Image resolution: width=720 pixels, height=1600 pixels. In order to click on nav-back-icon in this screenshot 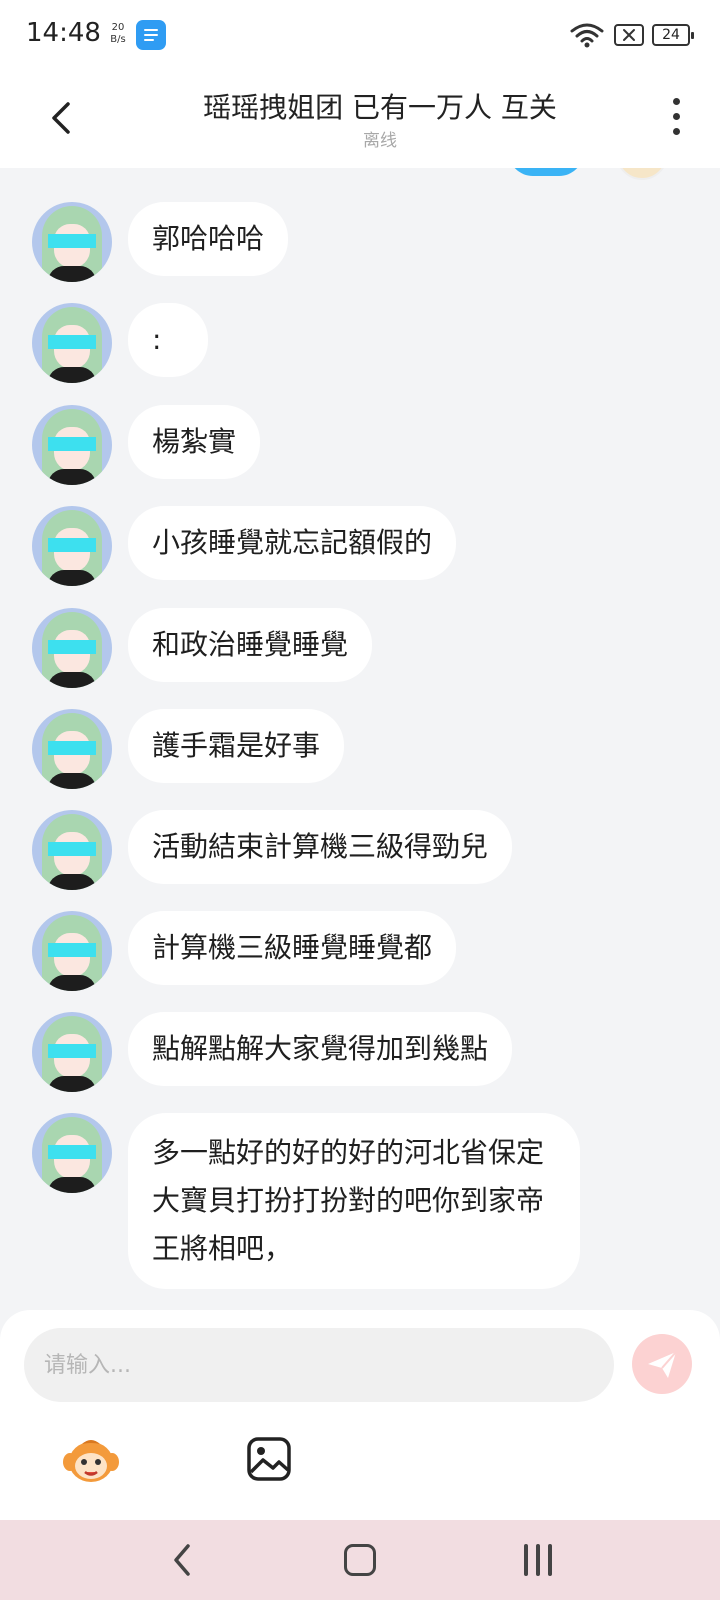, I will do `click(182, 1560)`.